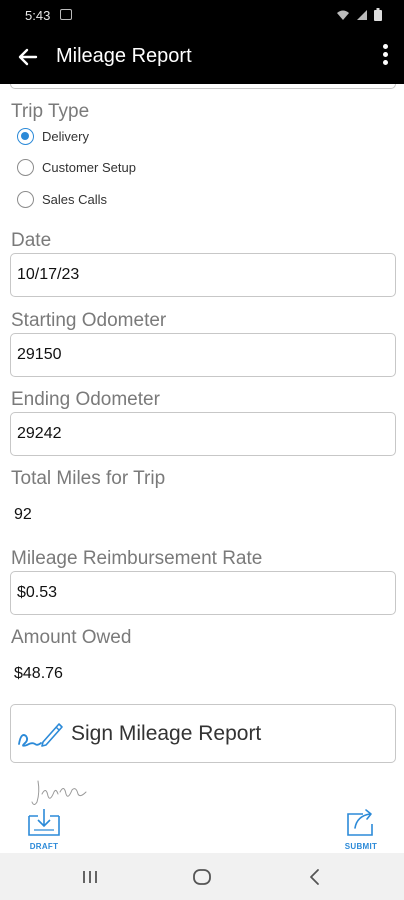  Describe the element at coordinates (90, 877) in the screenshot. I see `recent-apps-icon` at that location.